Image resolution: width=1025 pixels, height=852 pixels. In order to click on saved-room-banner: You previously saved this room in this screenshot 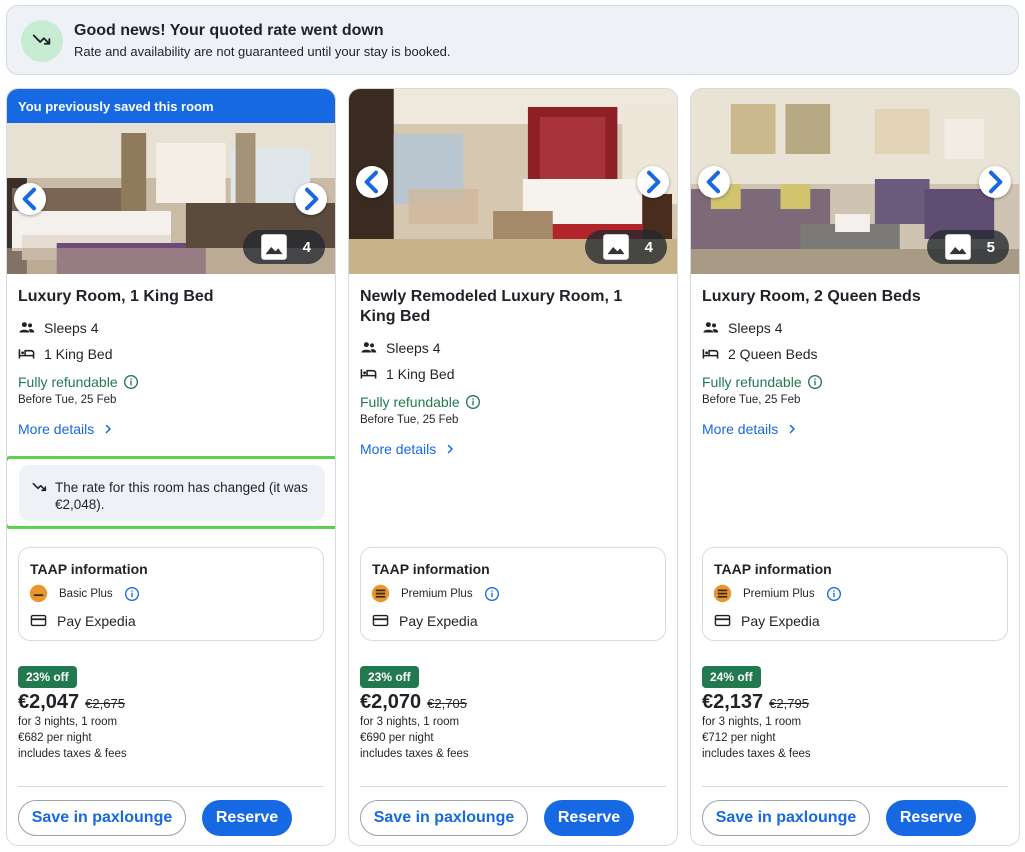, I will do `click(171, 106)`.